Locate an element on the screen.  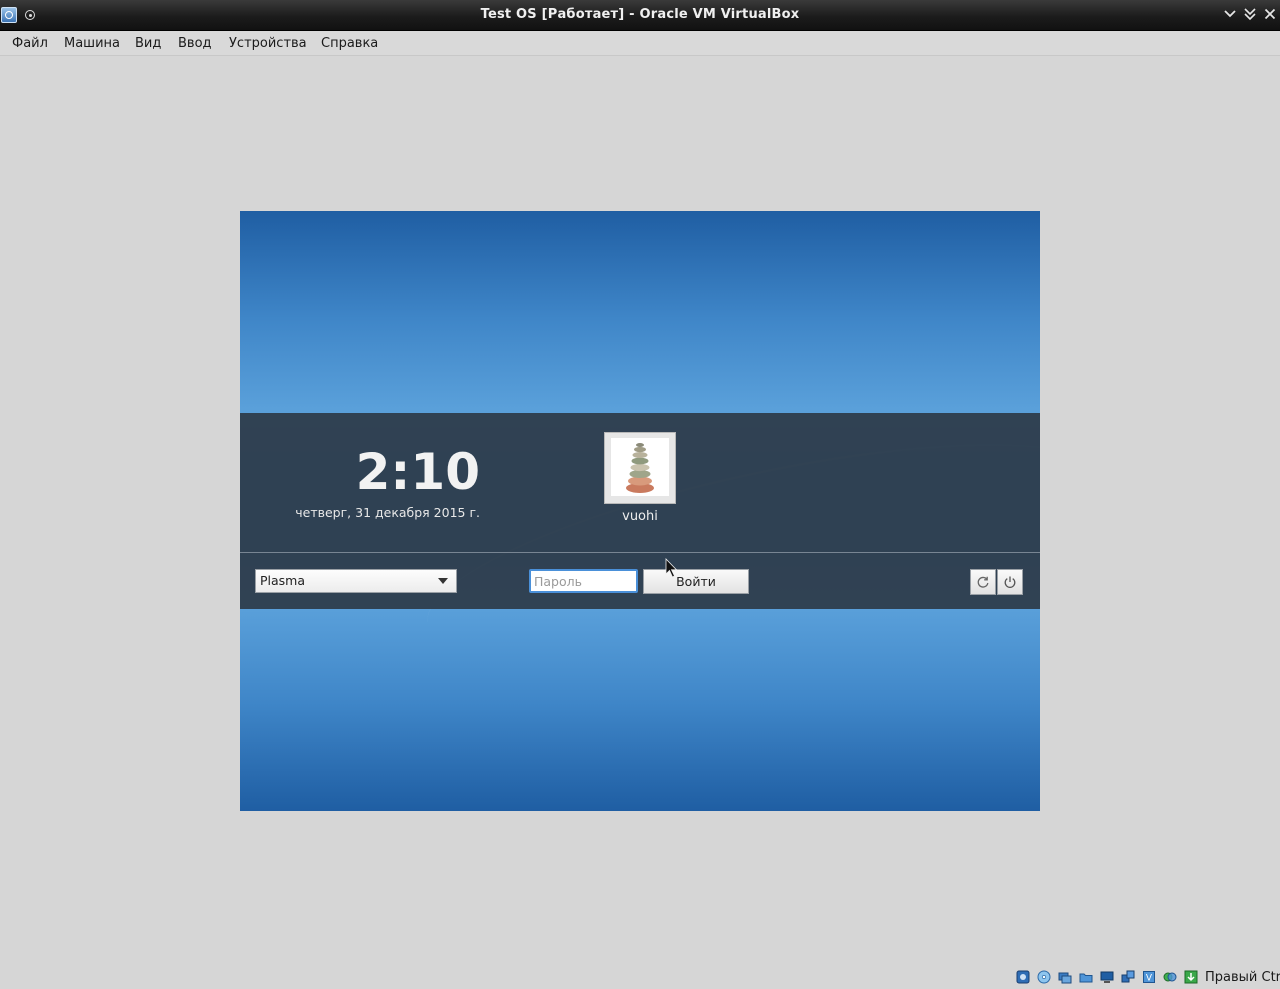
svg-text: V is located at coordinates (1149, 979).